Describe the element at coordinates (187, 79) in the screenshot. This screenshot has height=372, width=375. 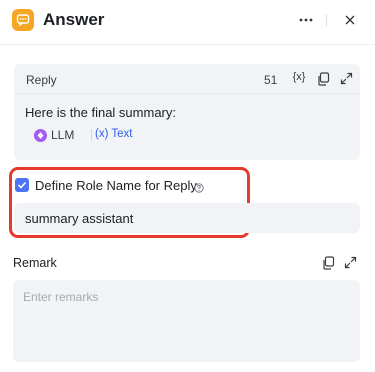
I see `reply-card-header: Reply 51 {x}` at that location.